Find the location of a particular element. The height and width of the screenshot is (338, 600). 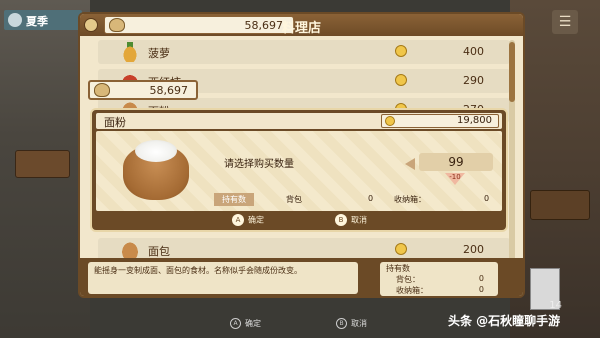

hold-bag-label: 背包： is located at coordinates (408, 279).